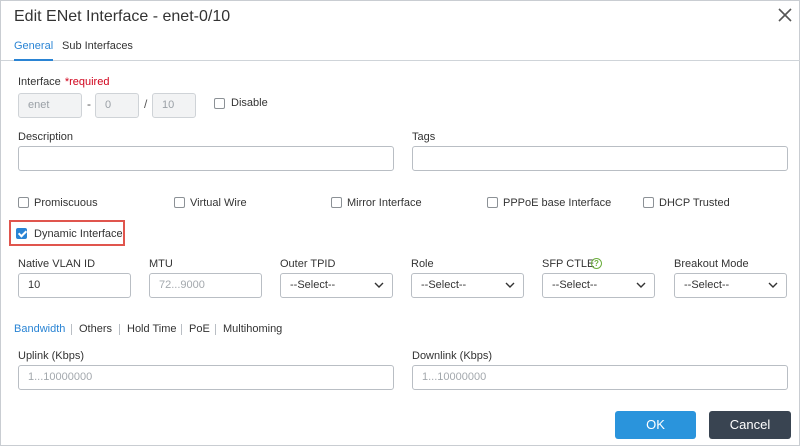  What do you see at coordinates (492, 202) in the screenshot?
I see `pppoe-base-interface-checkbox` at bounding box center [492, 202].